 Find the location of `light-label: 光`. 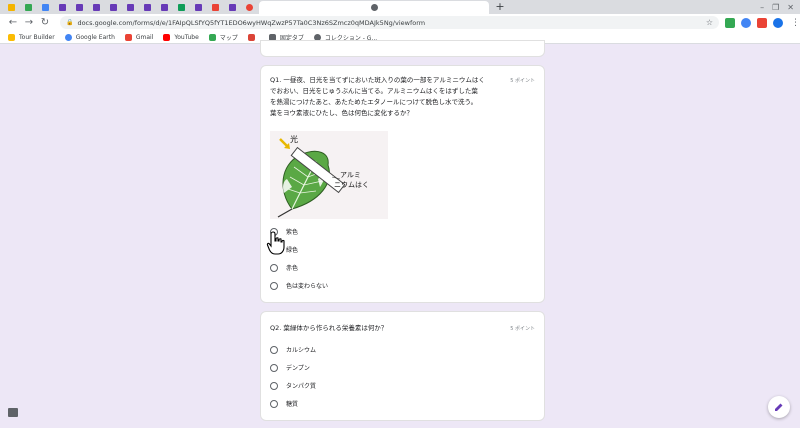

light-label: 光 is located at coordinates (294, 139).